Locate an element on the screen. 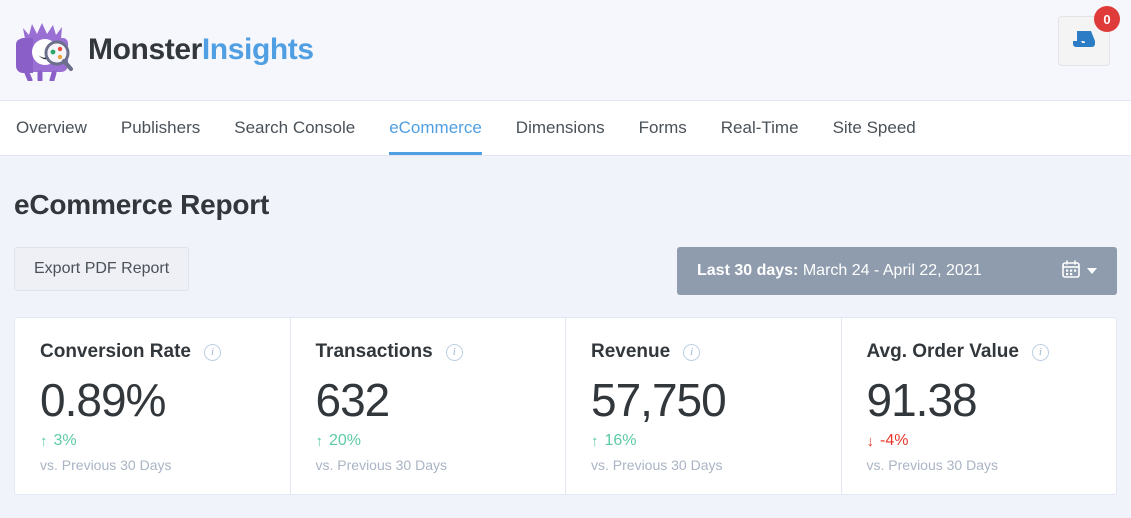 This screenshot has height=518, width=1131. brand-title: MonsterInsights is located at coordinates (201, 50).